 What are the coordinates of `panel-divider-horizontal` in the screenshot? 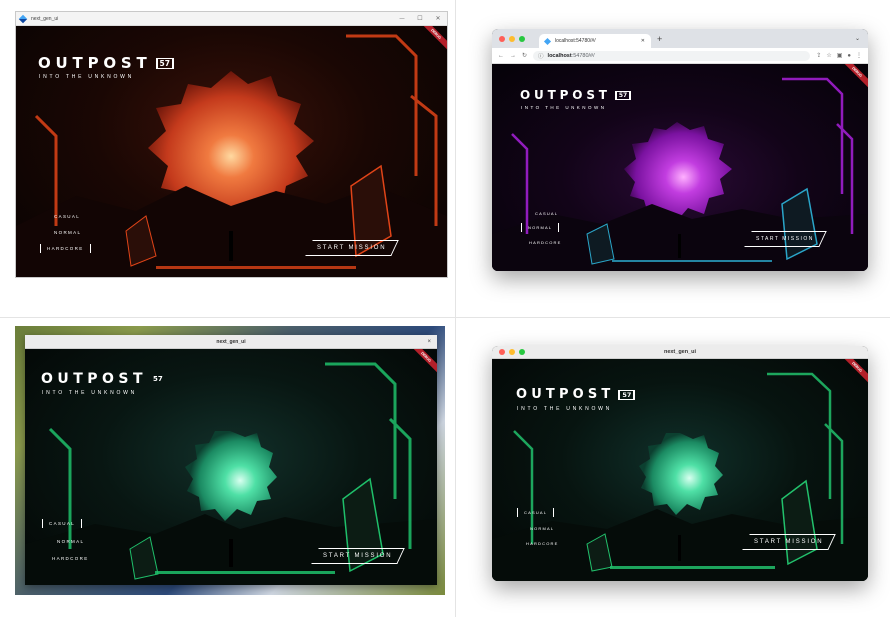 It's located at (445, 317).